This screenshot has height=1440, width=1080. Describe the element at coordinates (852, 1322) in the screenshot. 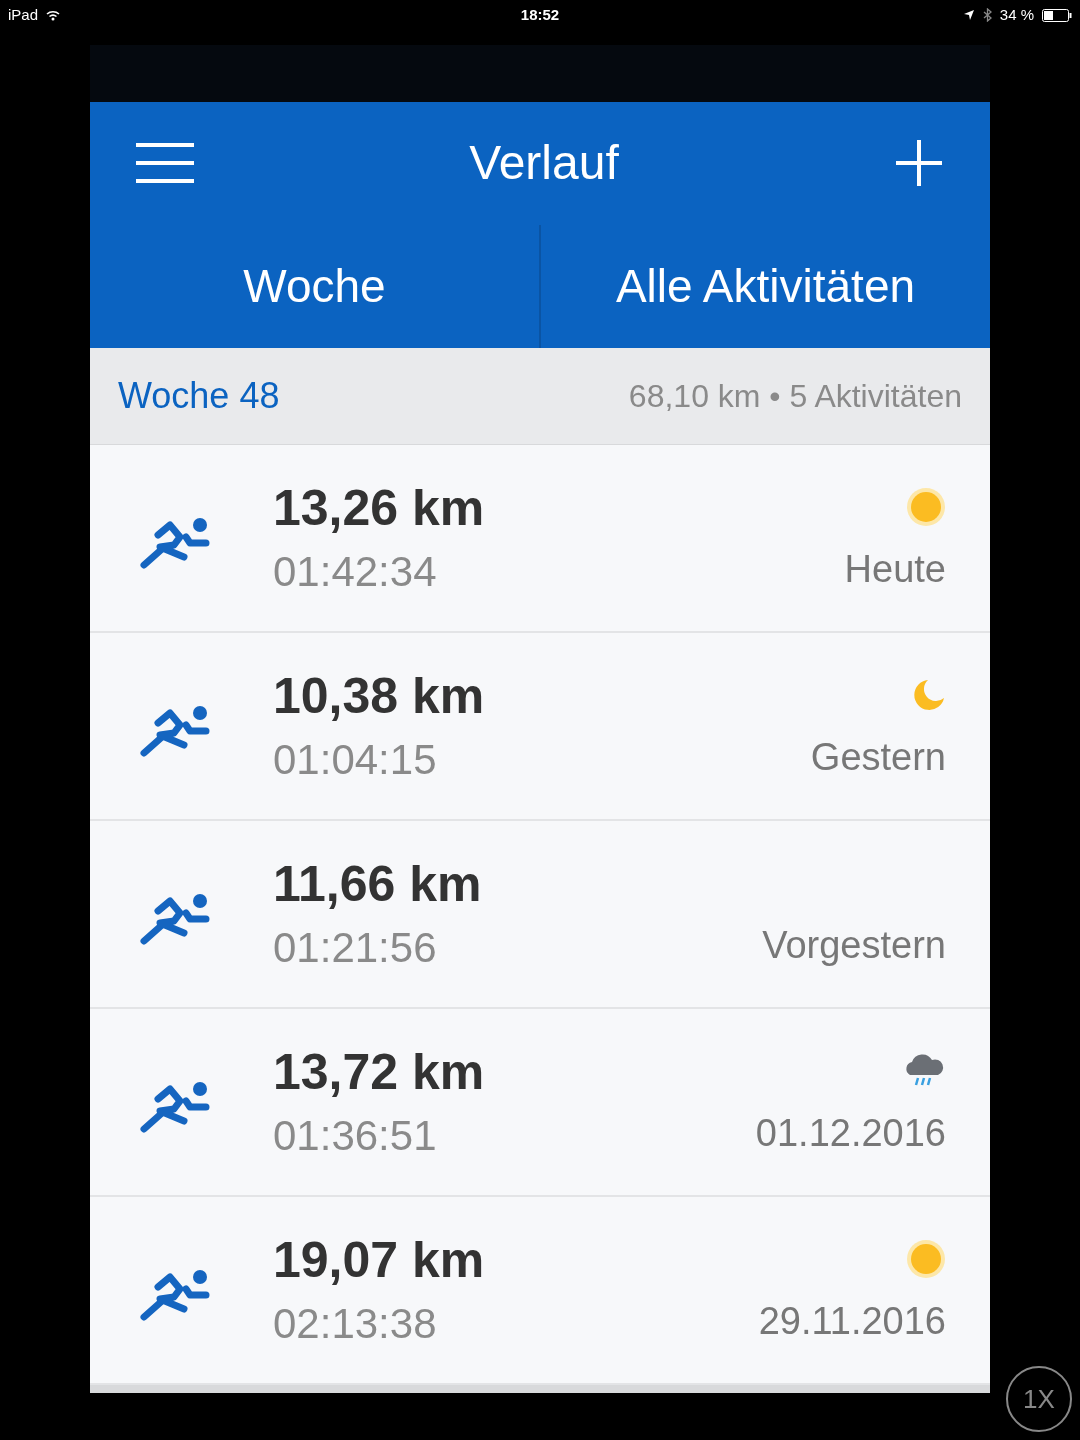

I see `activity-date: 29.11.2016` at that location.